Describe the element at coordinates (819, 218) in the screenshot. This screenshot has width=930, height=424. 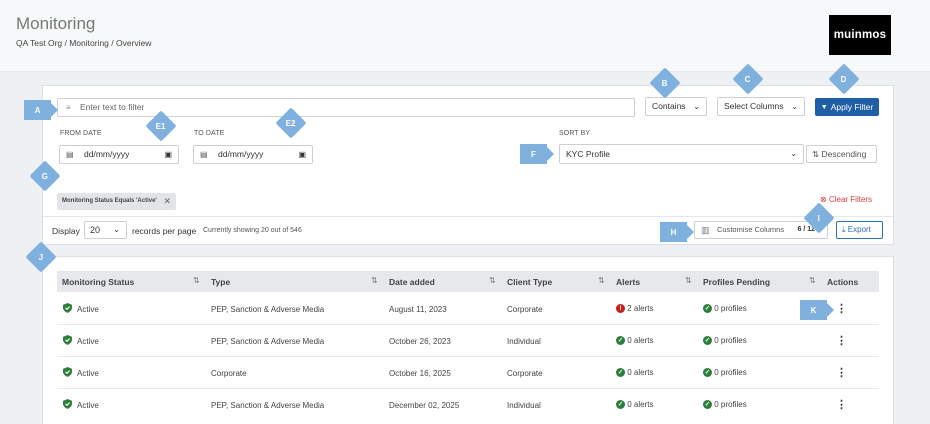
I see `marker-i-label: I` at that location.